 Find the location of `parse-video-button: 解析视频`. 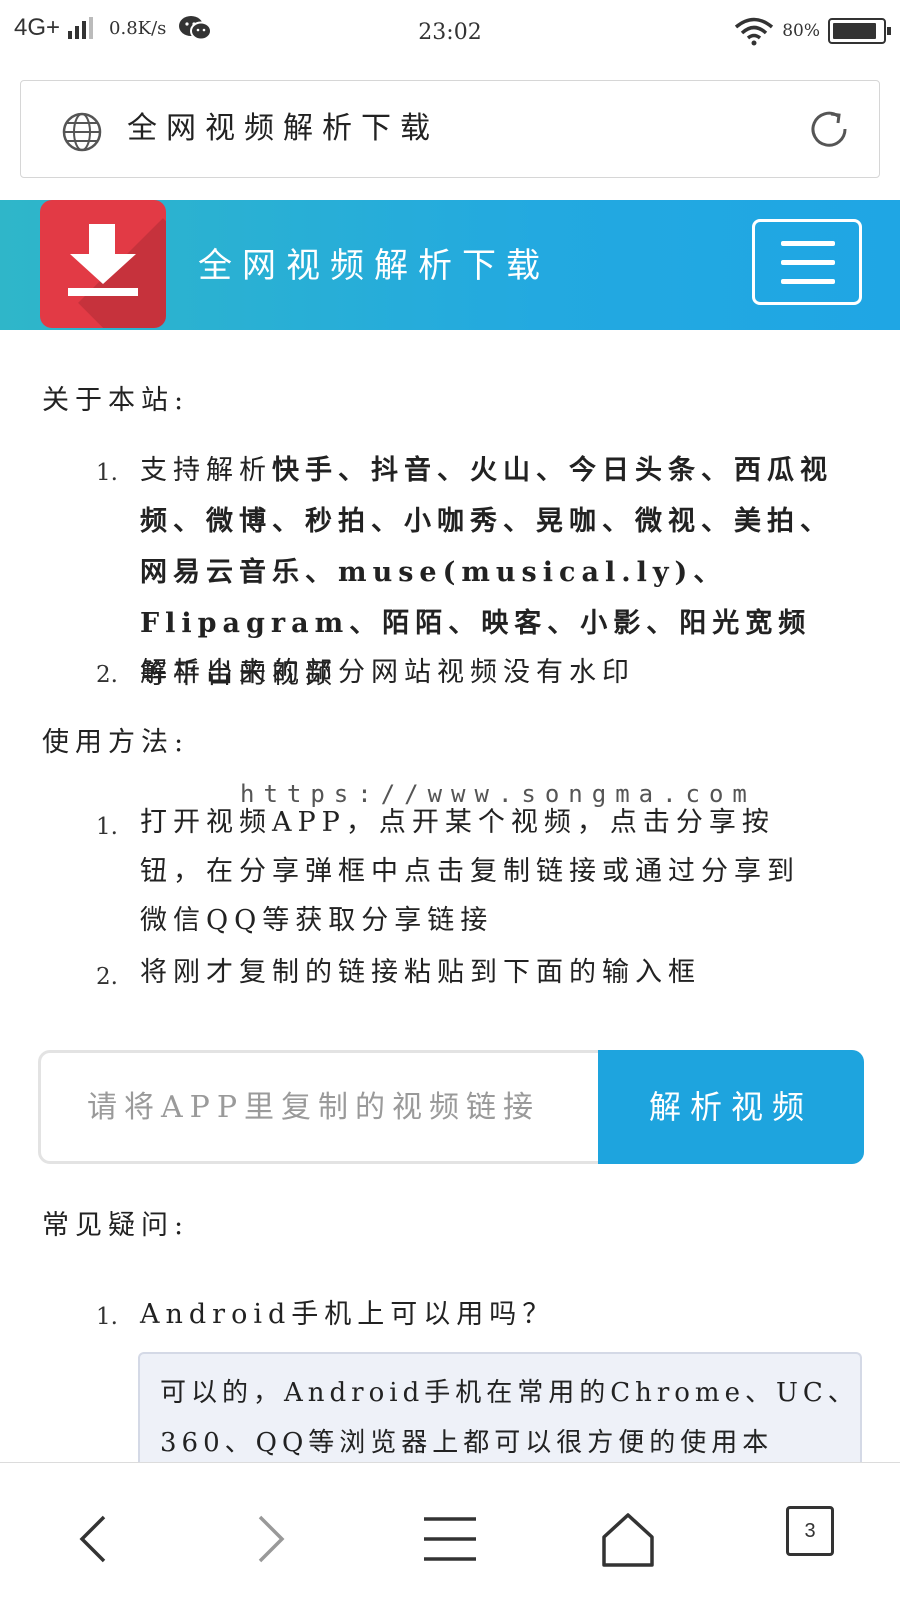

parse-video-button: 解析视频 is located at coordinates (731, 1107).